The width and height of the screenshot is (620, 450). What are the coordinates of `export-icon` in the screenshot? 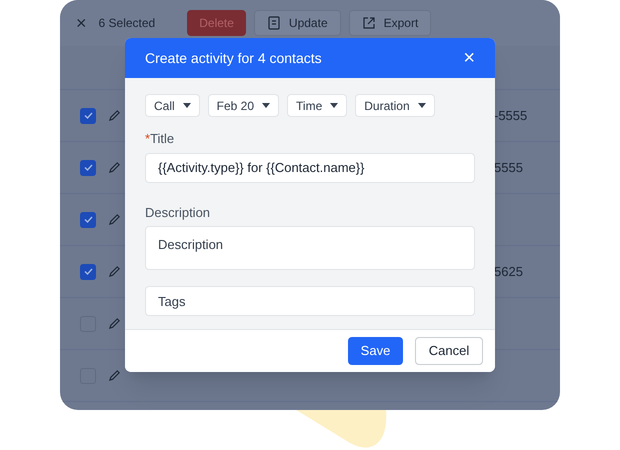 It's located at (369, 23).